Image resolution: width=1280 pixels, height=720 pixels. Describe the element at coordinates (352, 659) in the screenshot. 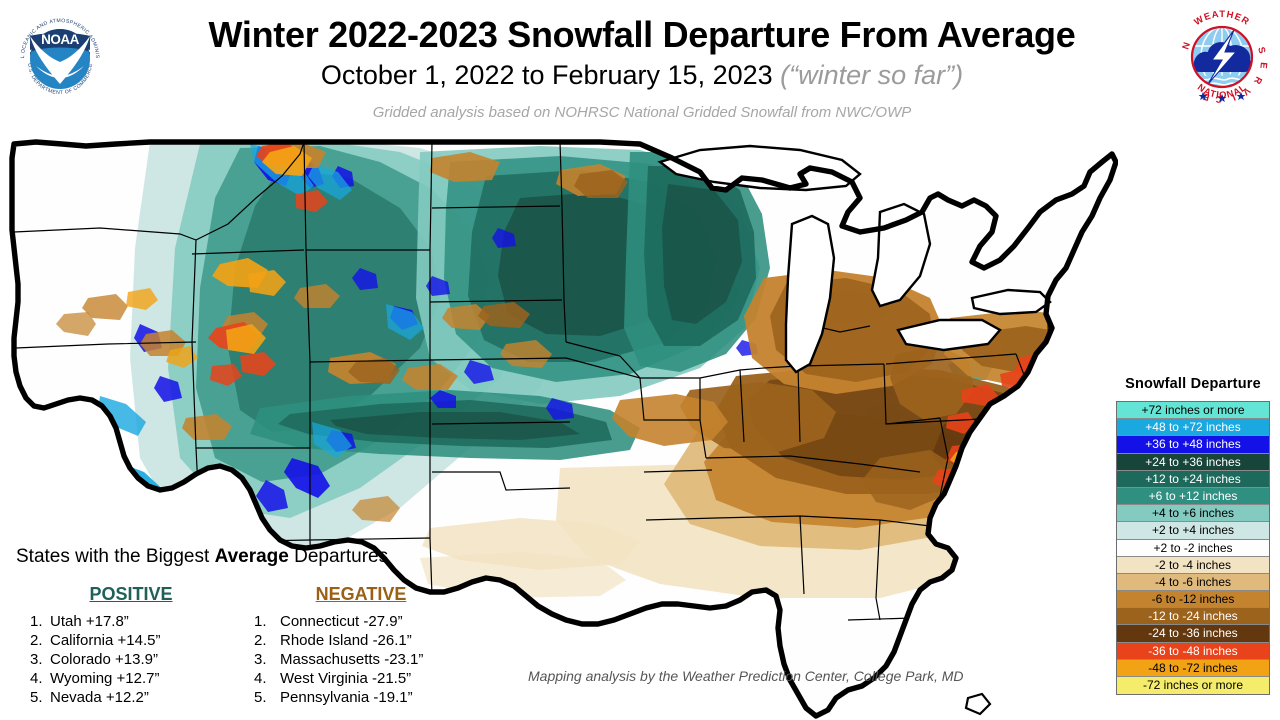

I see `ranking-state-value: Massachusetts -23.1”` at that location.